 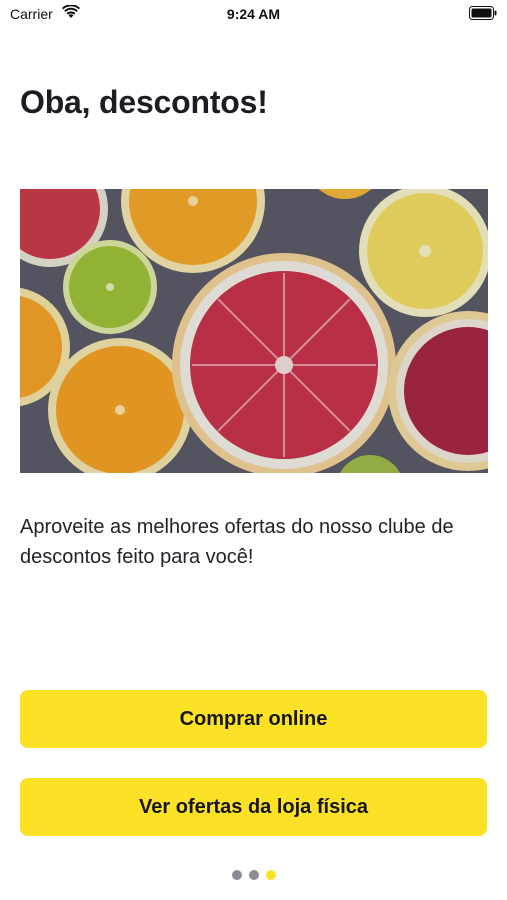 I want to click on page-indicator, so click(x=253, y=875).